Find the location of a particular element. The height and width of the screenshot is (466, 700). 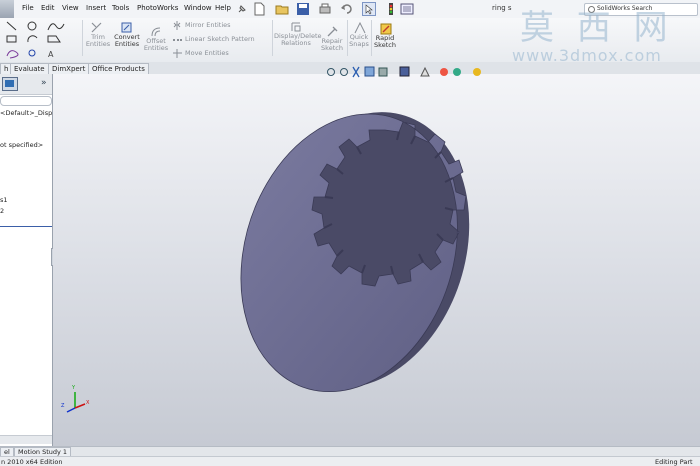

rapid-sketch-button: Rapid Sketch is located at coordinates (385, 42).